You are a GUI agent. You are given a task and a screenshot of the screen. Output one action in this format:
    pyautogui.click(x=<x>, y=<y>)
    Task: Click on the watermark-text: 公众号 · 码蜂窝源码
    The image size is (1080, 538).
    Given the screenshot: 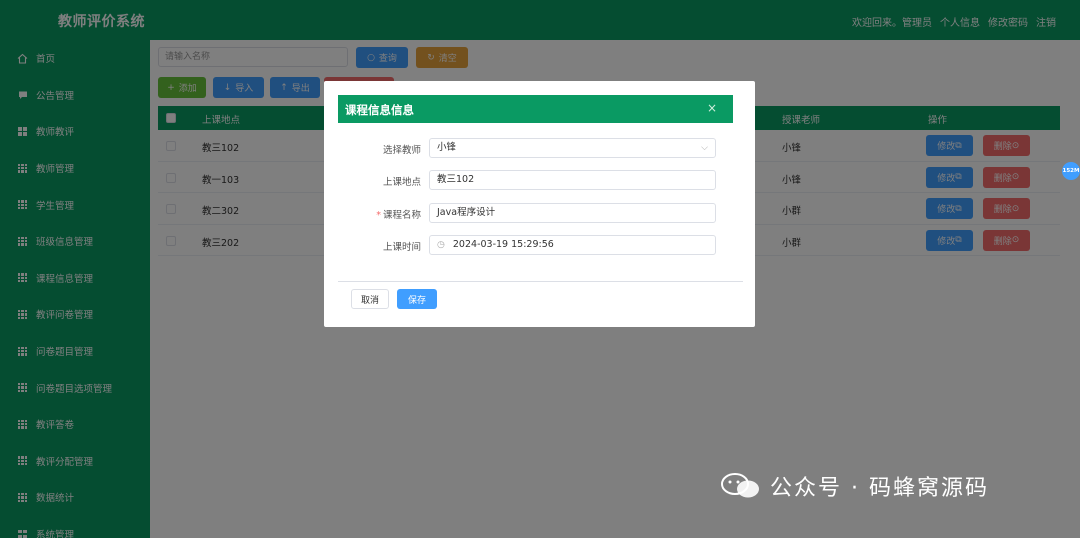 What is the action you would take?
    pyautogui.click(x=879, y=488)
    